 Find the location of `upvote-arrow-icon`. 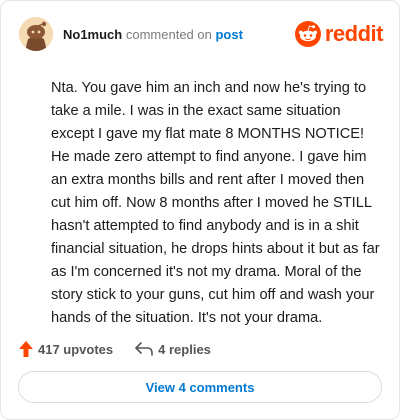

upvote-arrow-icon is located at coordinates (26, 349).